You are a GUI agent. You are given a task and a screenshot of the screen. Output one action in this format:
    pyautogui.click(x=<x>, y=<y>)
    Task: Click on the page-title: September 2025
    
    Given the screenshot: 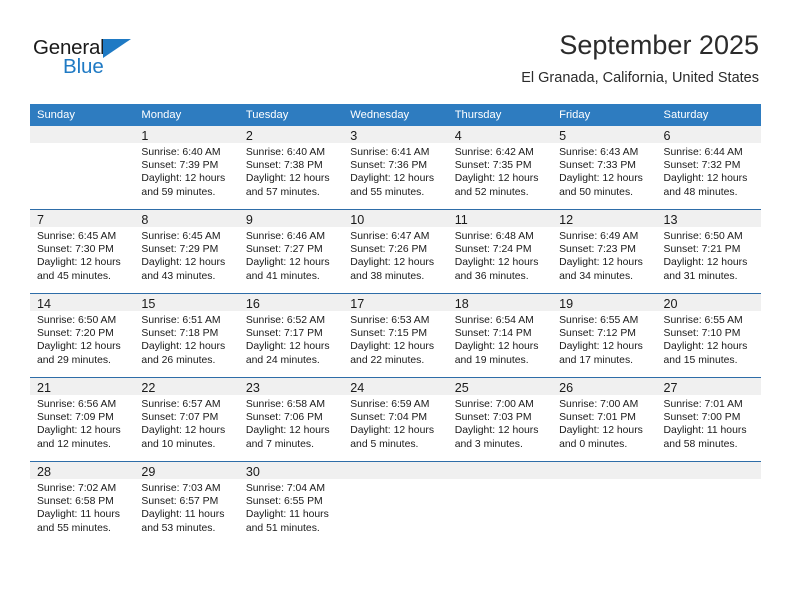 What is the action you would take?
    pyautogui.click(x=659, y=45)
    